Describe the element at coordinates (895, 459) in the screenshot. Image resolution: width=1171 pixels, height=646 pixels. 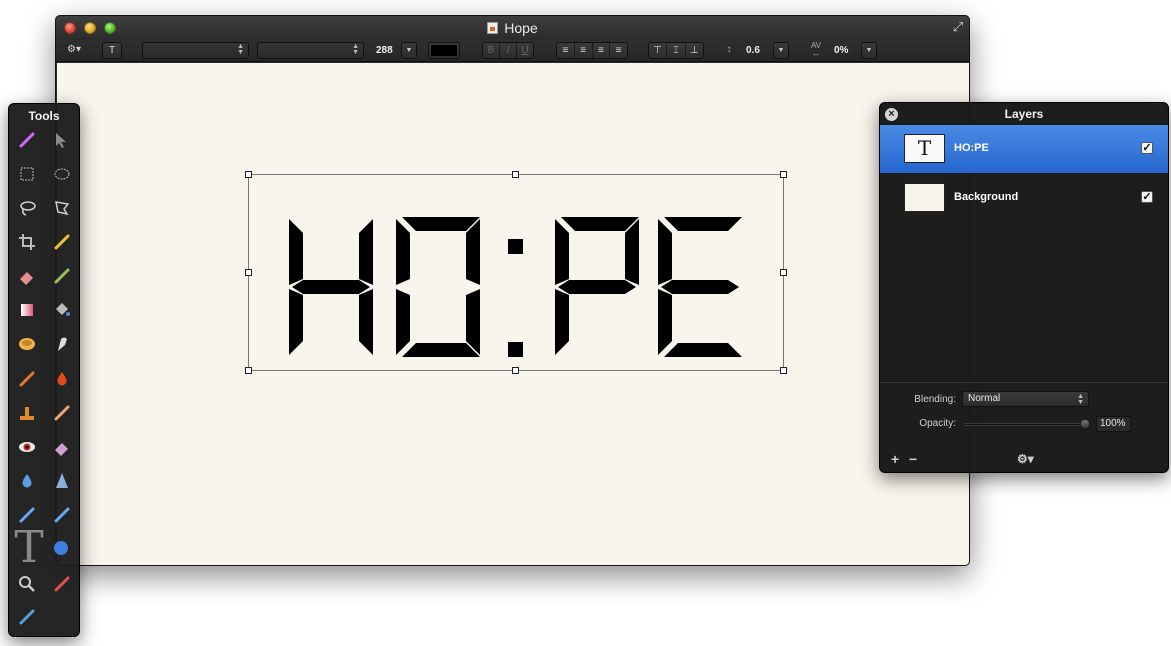
I see `add-layer-button: +` at that location.